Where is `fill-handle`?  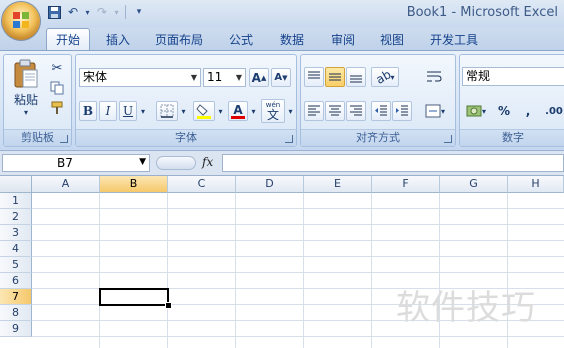
fill-handle is located at coordinates (168, 305).